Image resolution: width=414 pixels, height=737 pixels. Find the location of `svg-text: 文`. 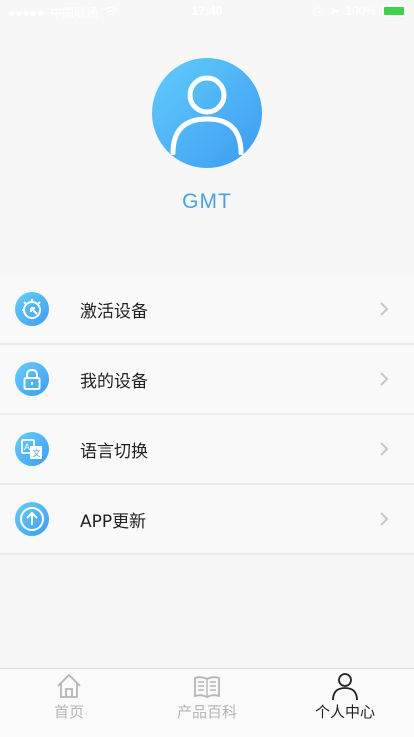

svg-text: 文 is located at coordinates (37, 453).